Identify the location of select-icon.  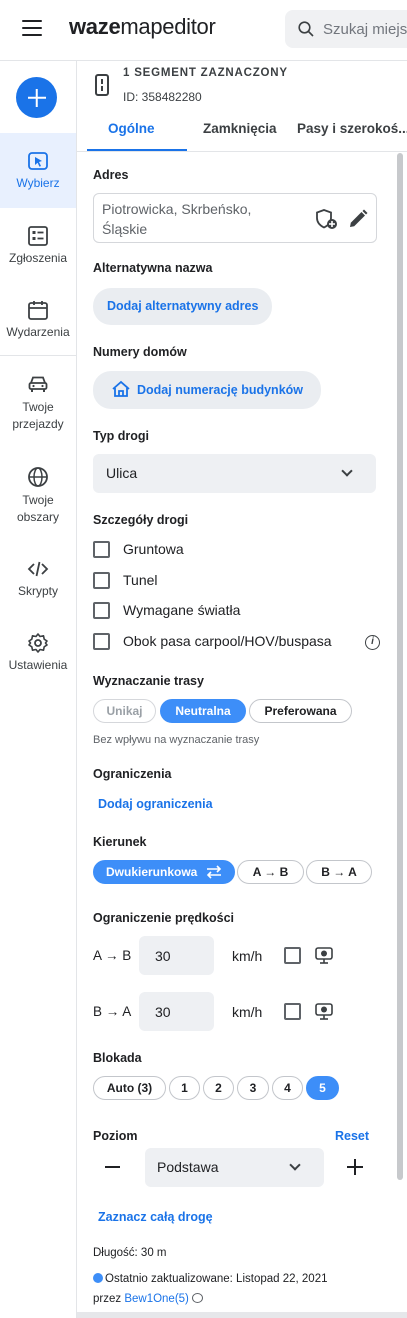
(38, 161).